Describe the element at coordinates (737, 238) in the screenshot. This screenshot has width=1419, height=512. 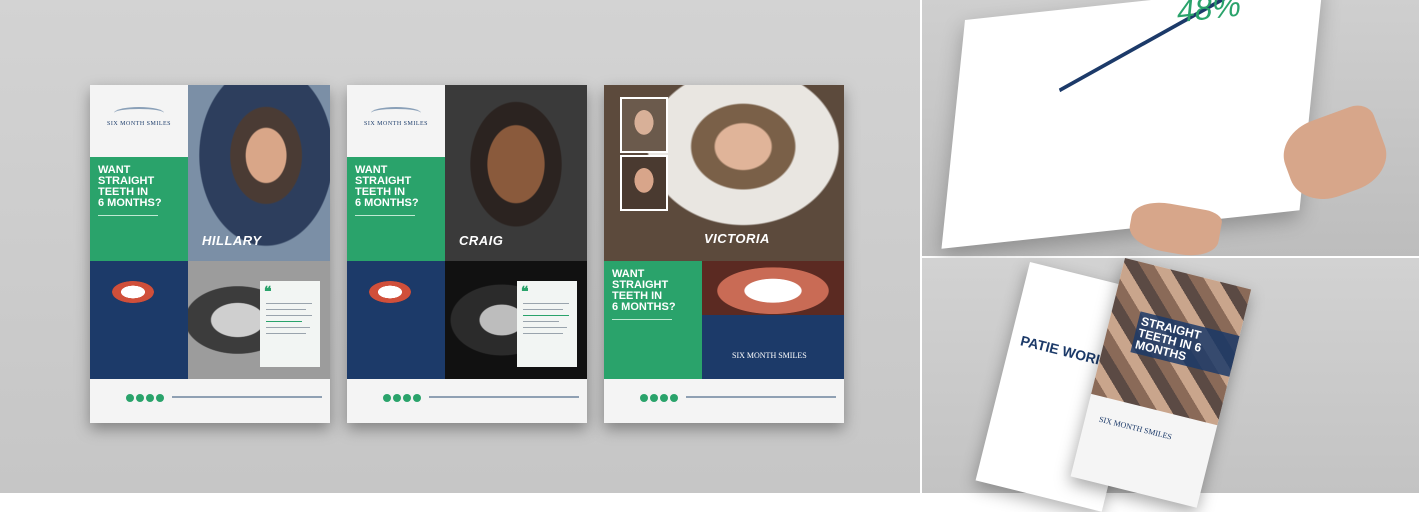
I see `patient-name: VICTORIA` at that location.